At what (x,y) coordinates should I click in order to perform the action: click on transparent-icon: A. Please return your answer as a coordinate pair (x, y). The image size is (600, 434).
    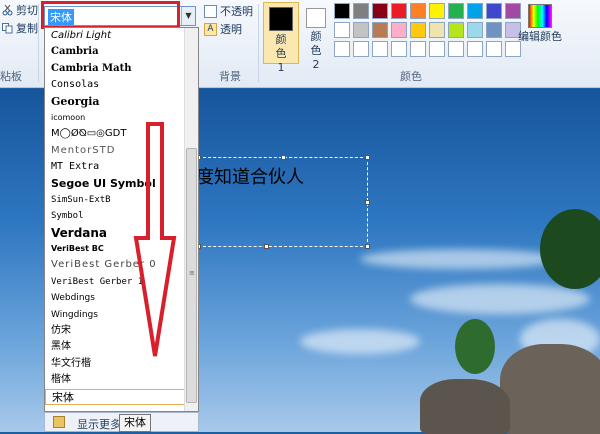
    Looking at the image, I should click on (210, 29).